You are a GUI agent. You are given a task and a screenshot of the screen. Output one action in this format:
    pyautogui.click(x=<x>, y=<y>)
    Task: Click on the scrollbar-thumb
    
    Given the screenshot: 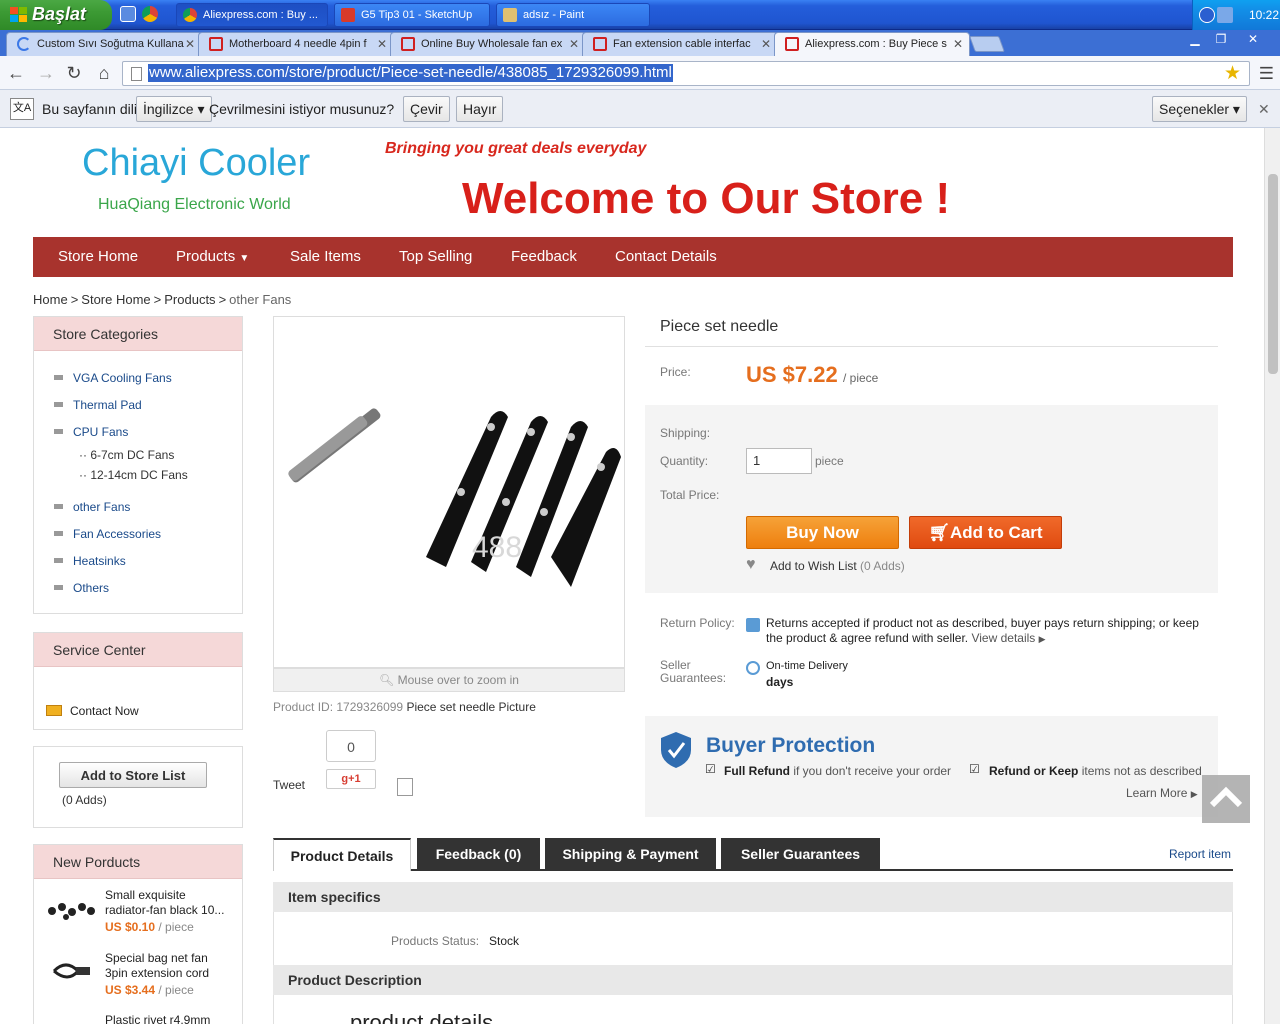 What is the action you would take?
    pyautogui.click(x=1273, y=274)
    